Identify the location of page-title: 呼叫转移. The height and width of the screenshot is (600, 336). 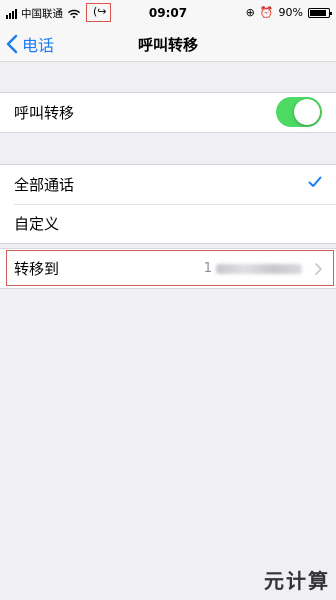
(167, 45).